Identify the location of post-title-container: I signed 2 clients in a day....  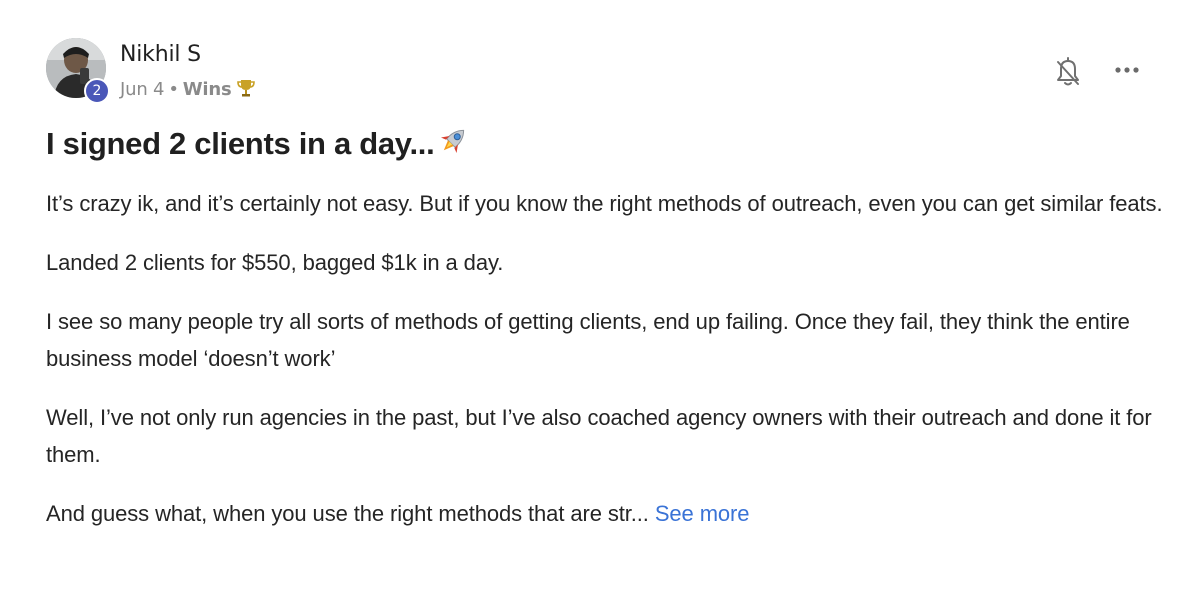
(258, 145).